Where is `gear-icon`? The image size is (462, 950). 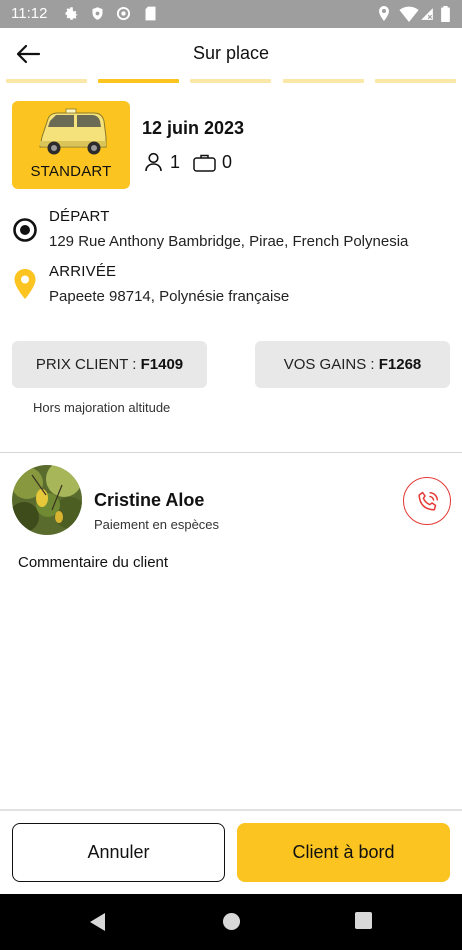
gear-icon is located at coordinates (71, 13).